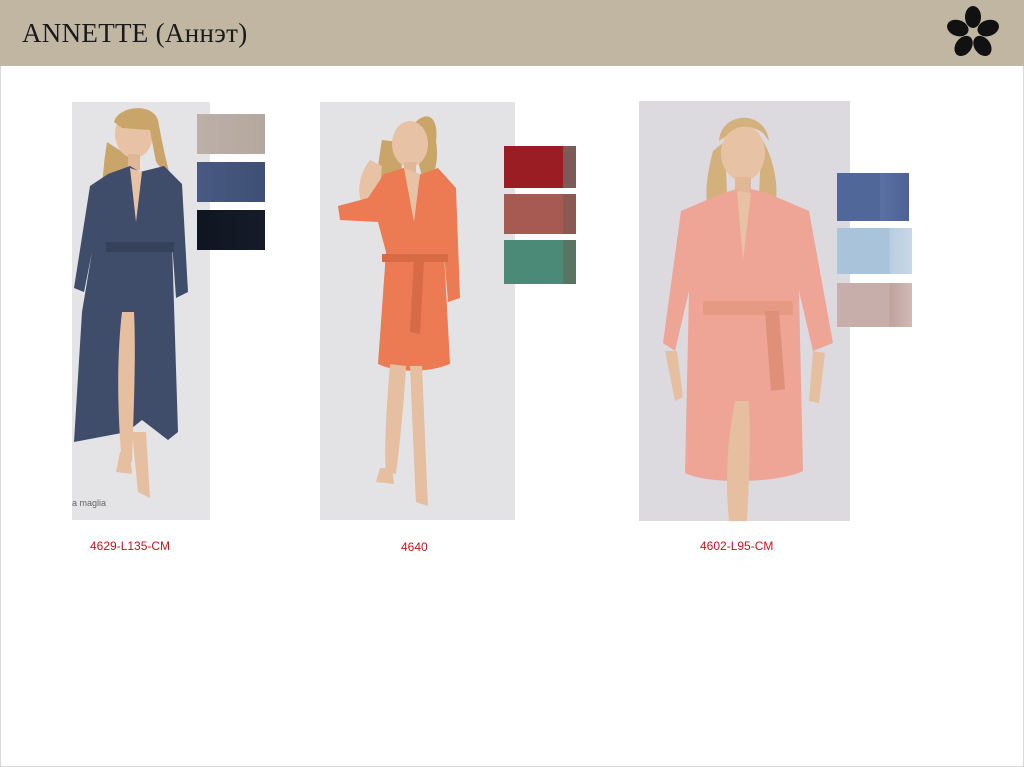 Image resolution: width=1024 pixels, height=767 pixels. I want to click on product-photo-robe-coral, so click(417, 311).